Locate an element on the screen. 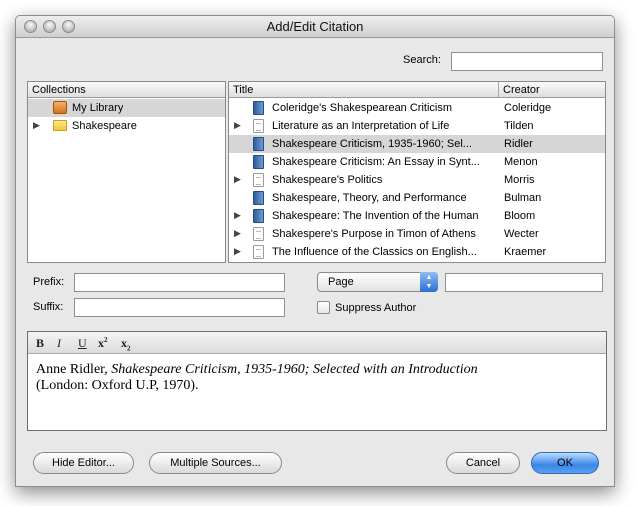 The image size is (638, 506). subscript-mark: 2 is located at coordinates (129, 348).